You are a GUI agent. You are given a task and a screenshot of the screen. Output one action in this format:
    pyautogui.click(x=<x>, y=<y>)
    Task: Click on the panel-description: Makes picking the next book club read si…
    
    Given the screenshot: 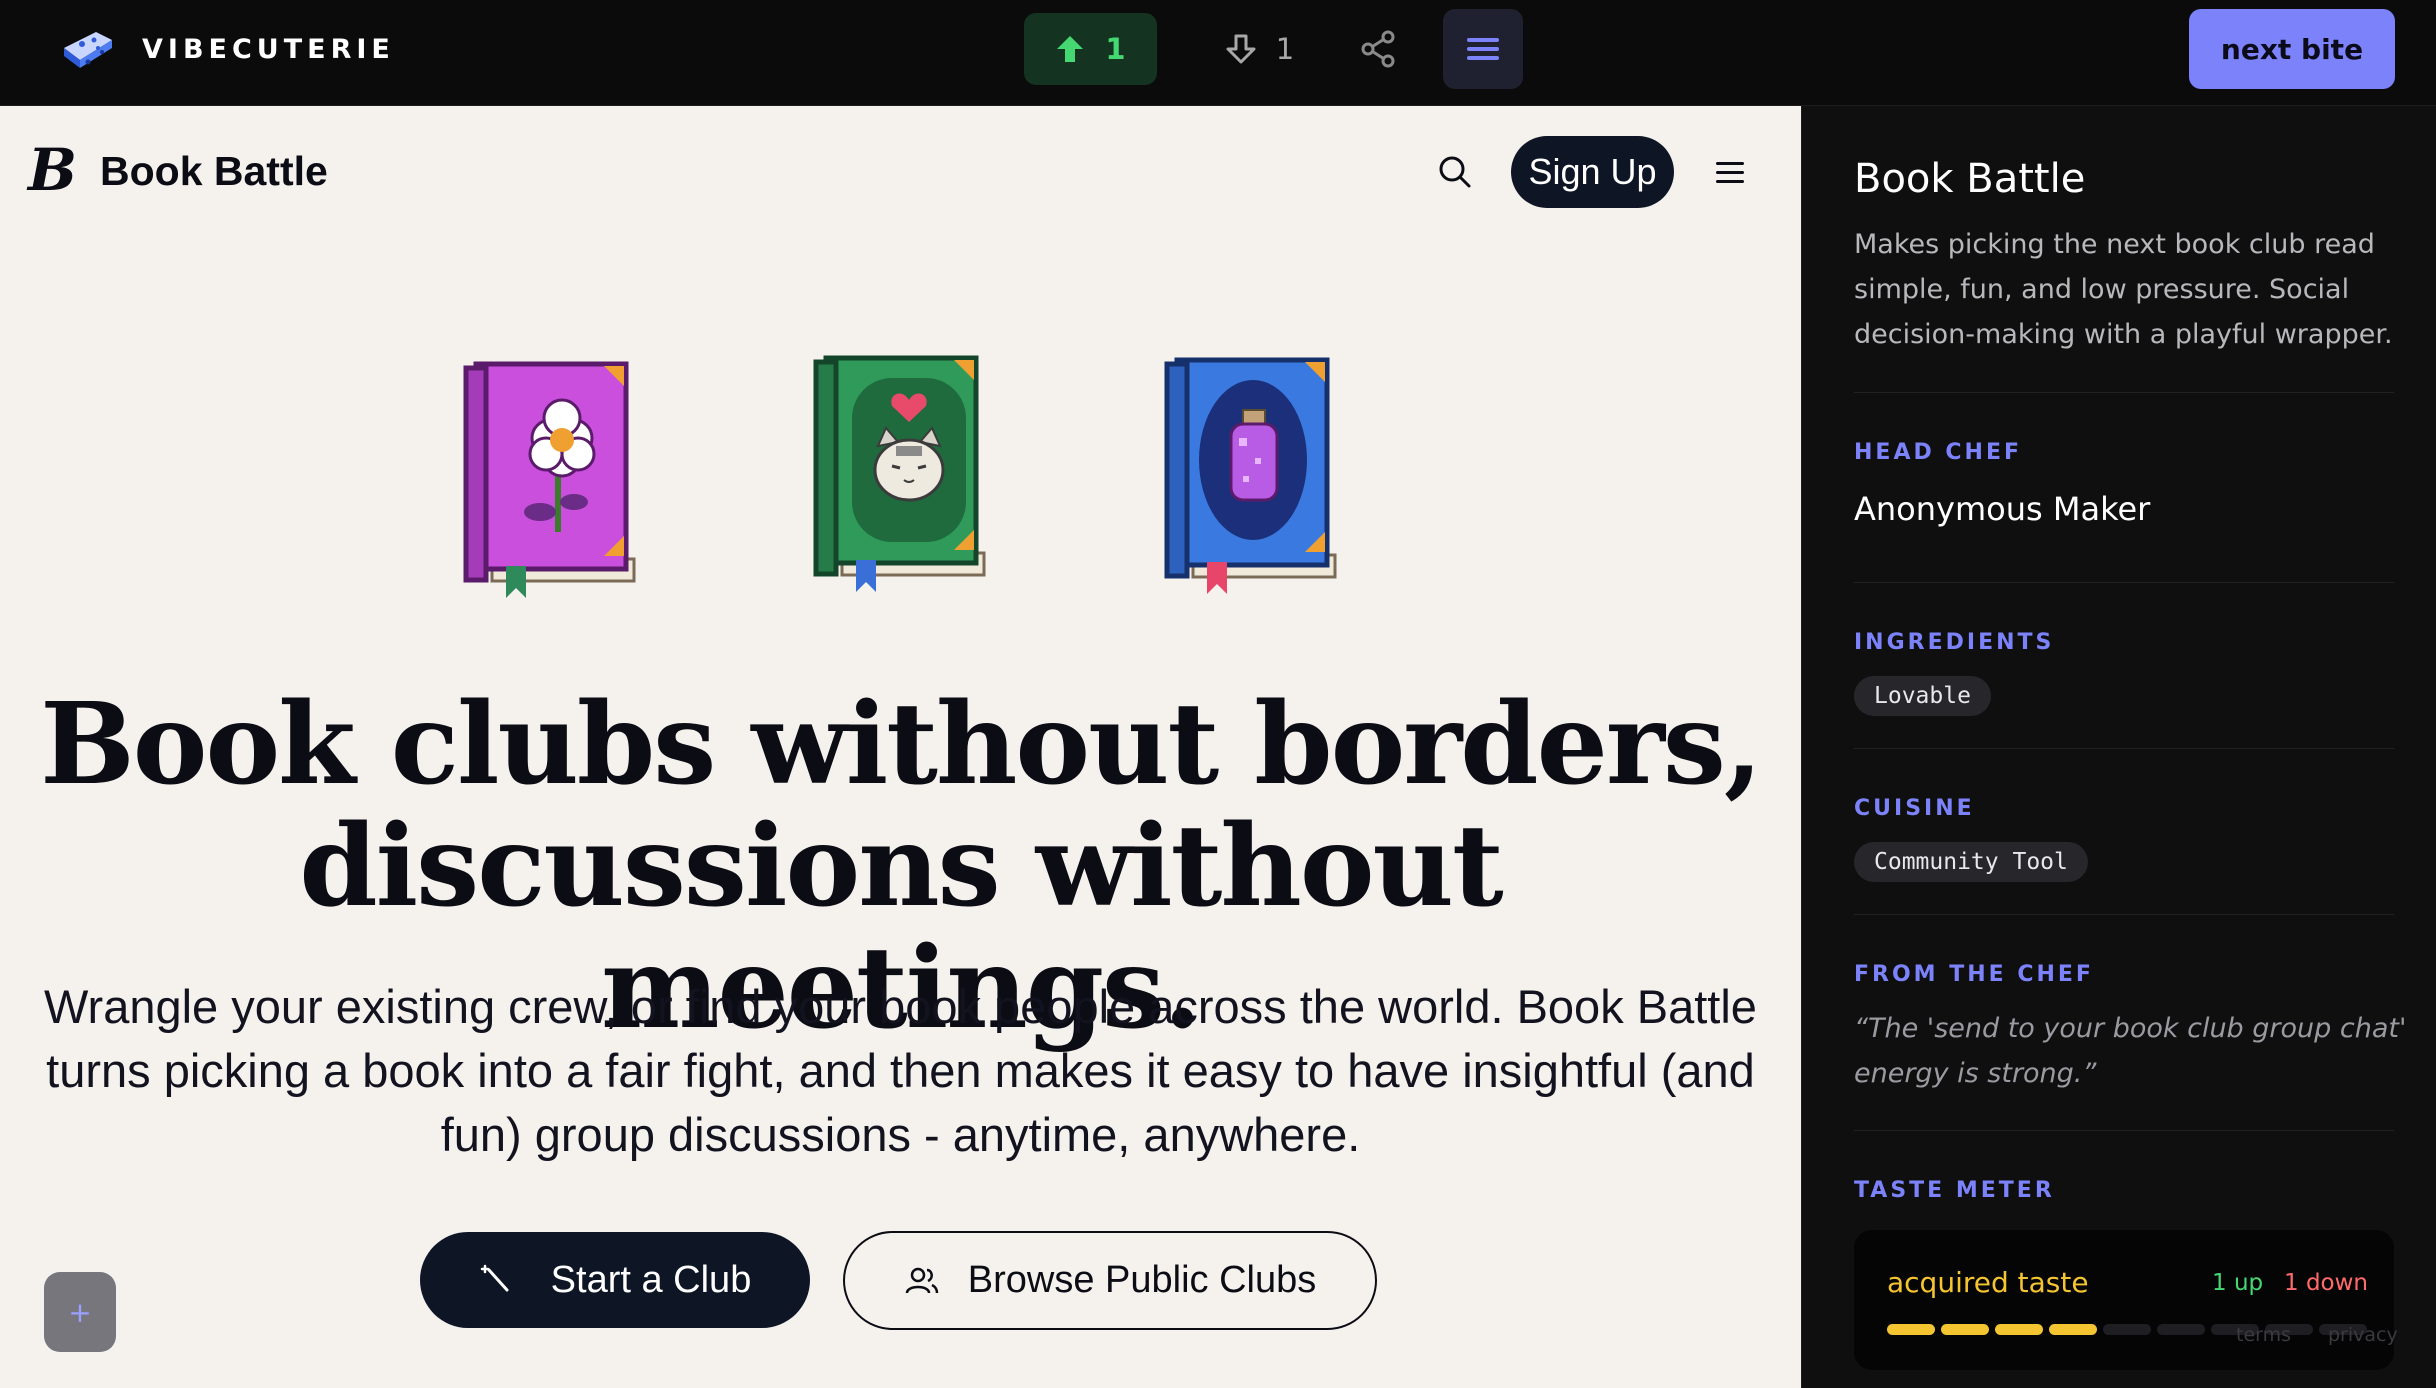 What is the action you would take?
    pyautogui.click(x=2123, y=289)
    